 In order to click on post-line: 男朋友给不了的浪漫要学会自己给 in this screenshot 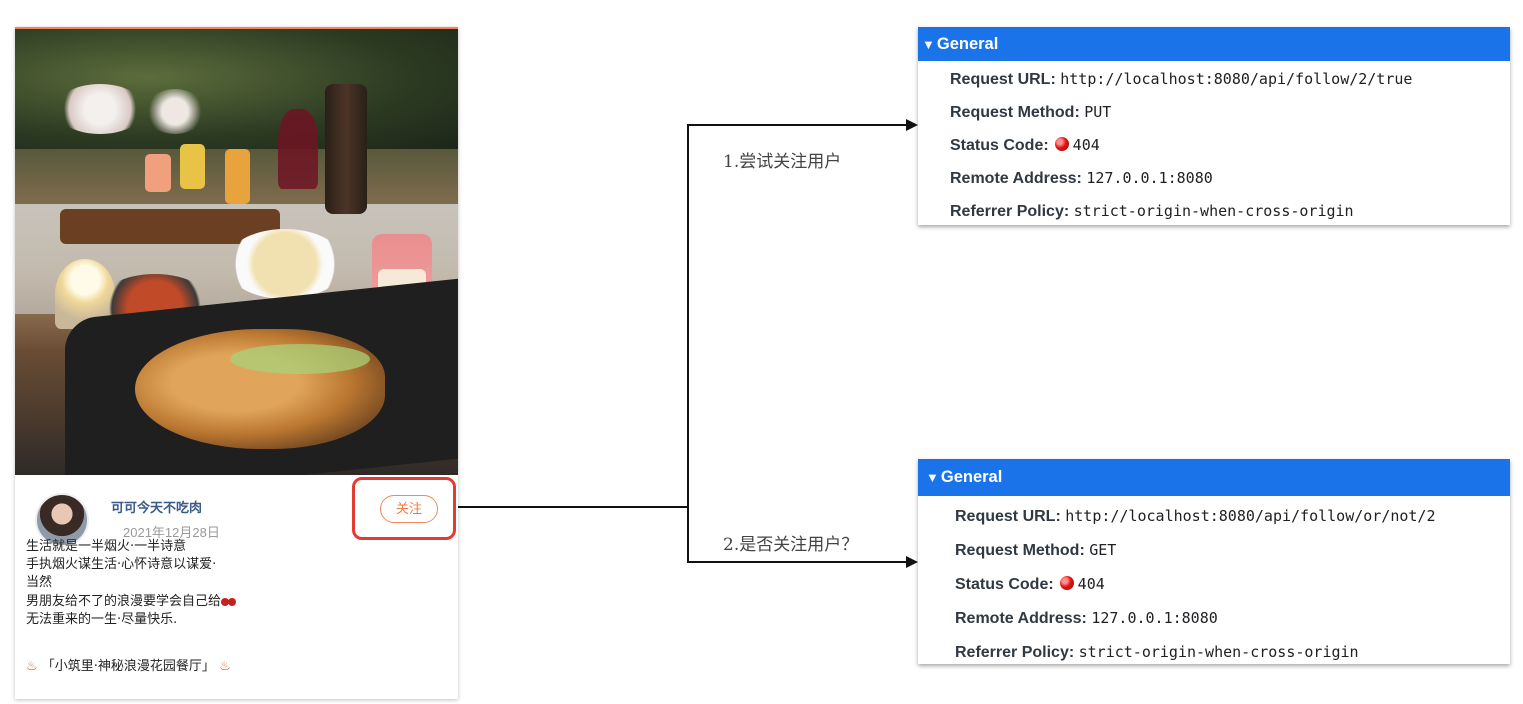, I will do `click(131, 602)`.